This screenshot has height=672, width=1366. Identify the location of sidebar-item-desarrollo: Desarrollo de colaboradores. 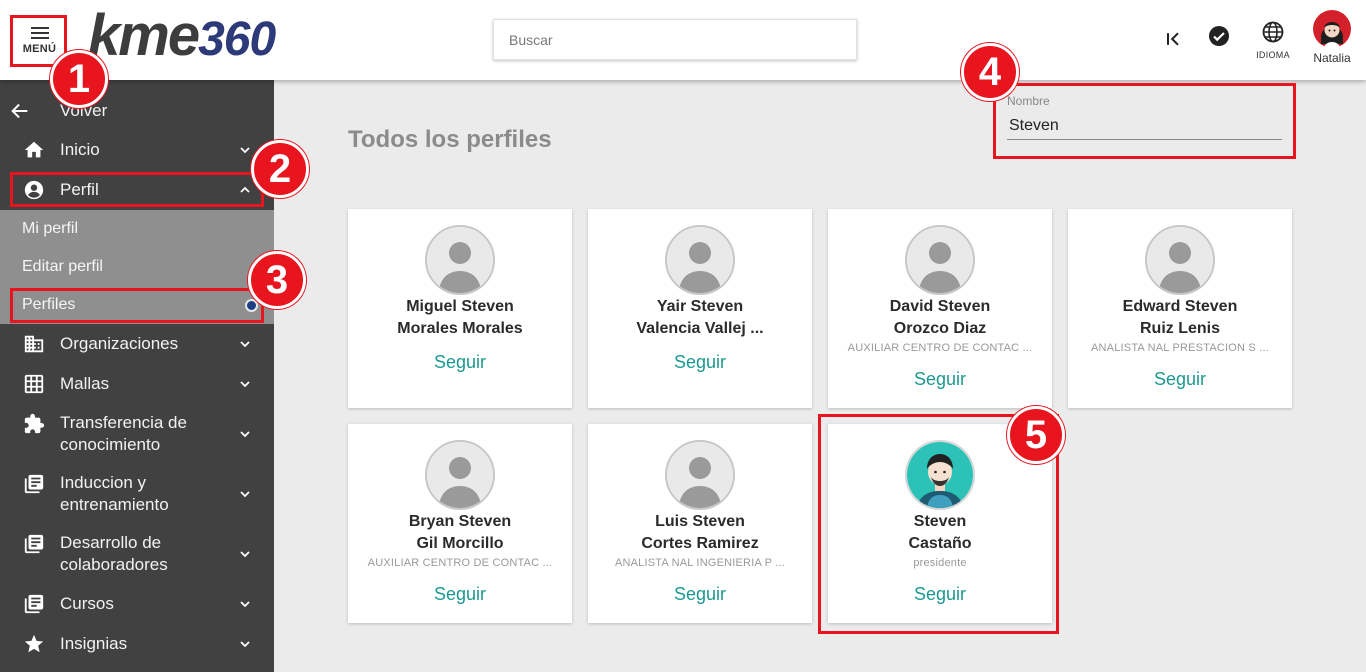
(137, 555).